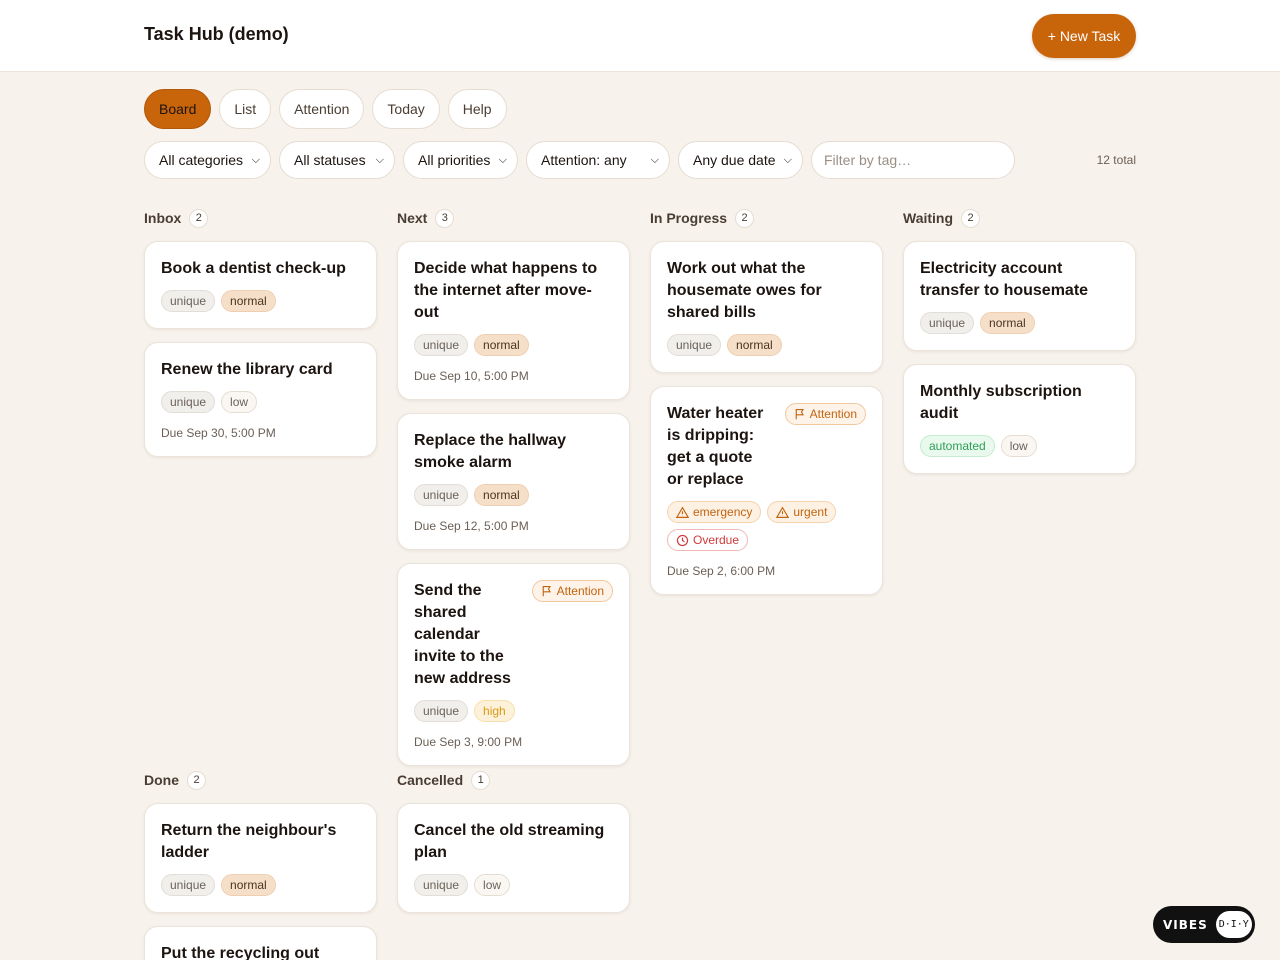 Image resolution: width=1280 pixels, height=960 pixels. I want to click on tab-board: Board, so click(178, 109).